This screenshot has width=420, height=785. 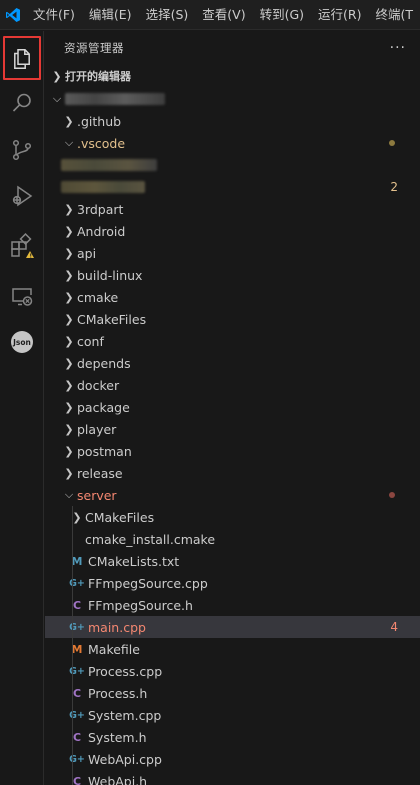 I want to click on redacted-file, so click(x=232, y=165).